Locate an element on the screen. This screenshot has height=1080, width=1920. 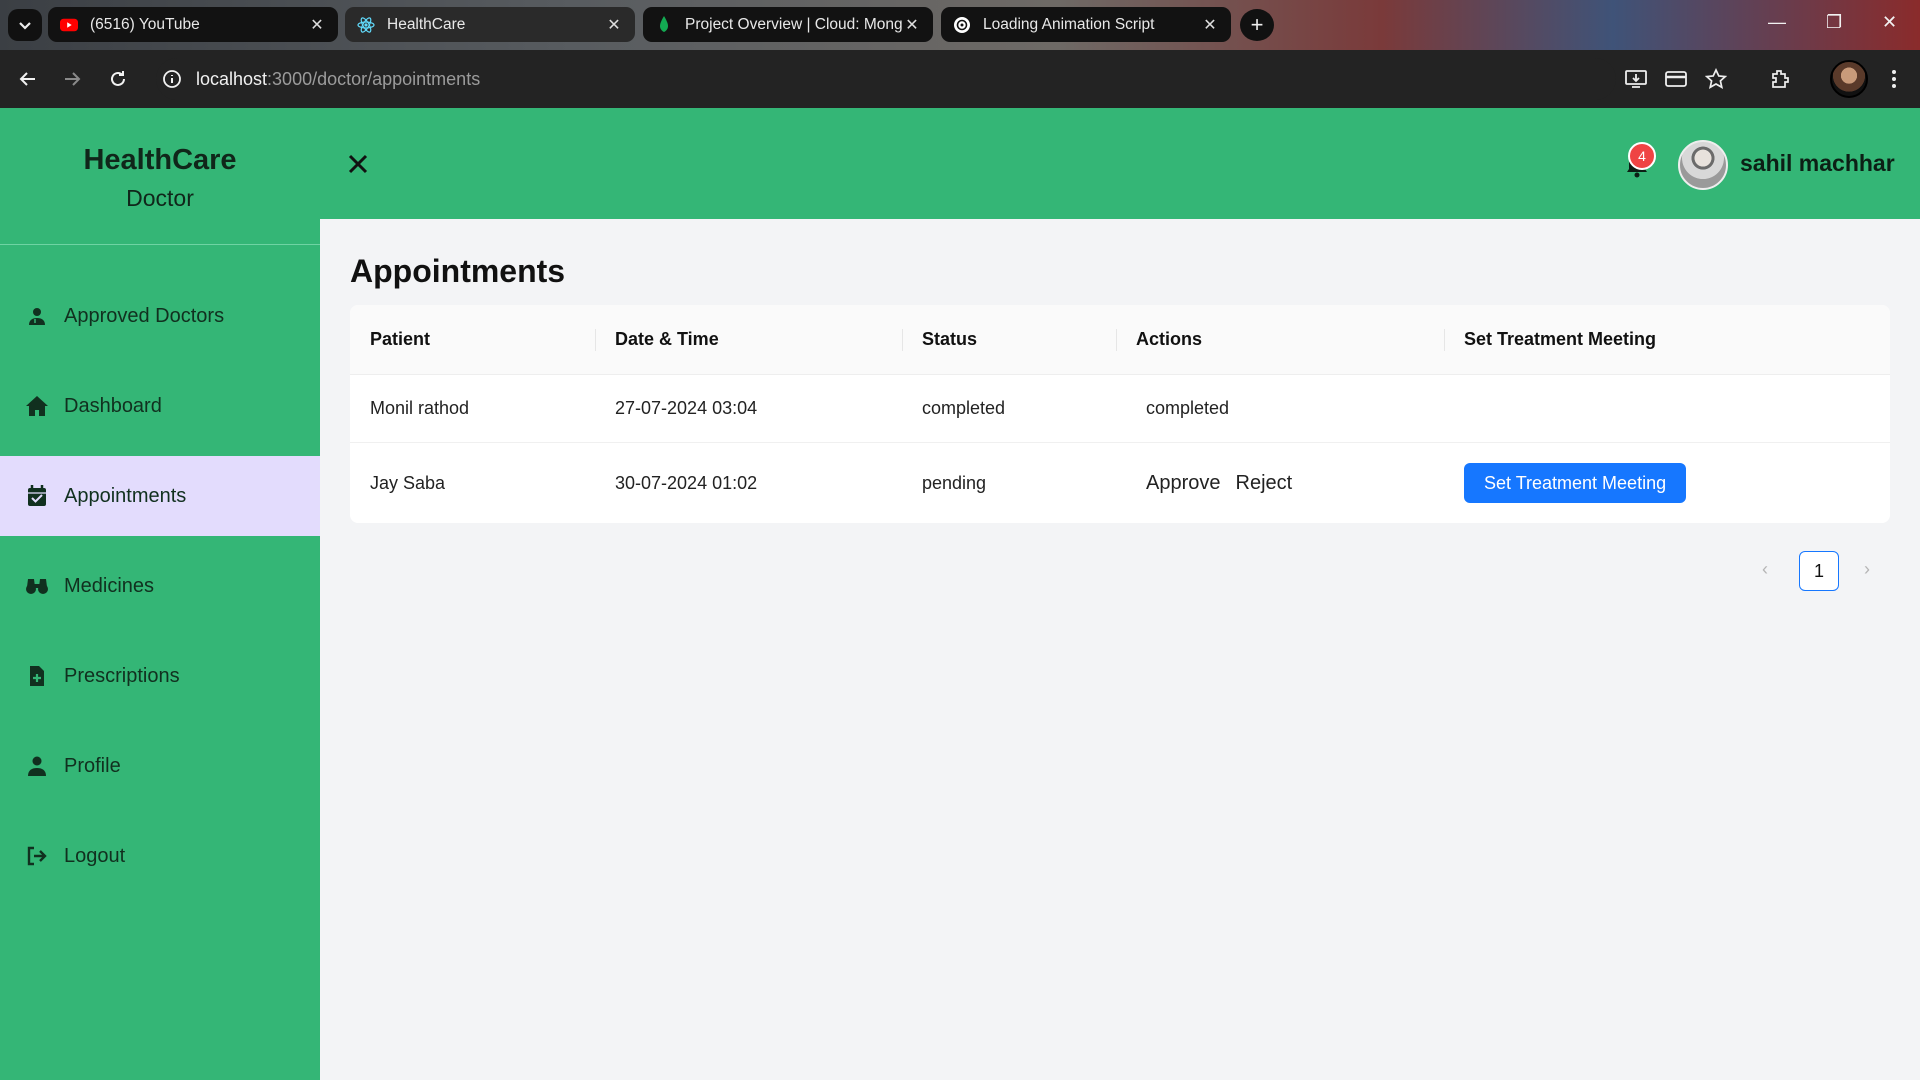
pagination-page-1: 1 is located at coordinates (1819, 571).